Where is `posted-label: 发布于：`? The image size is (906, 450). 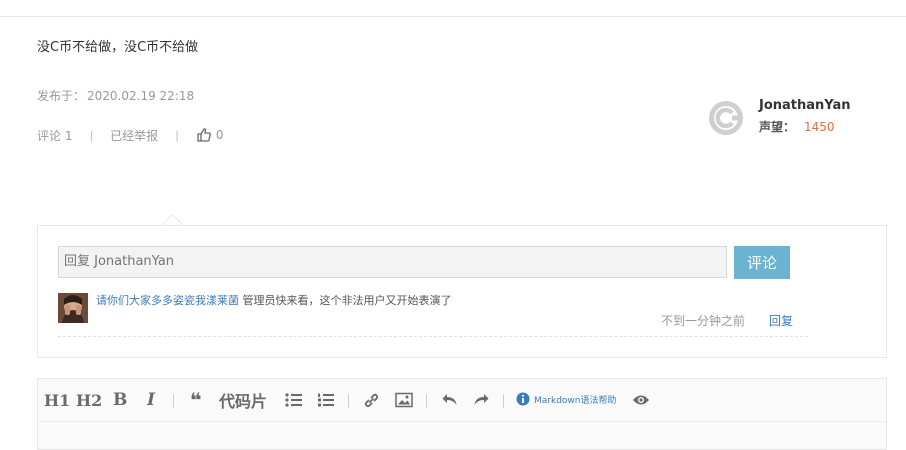 posted-label: 发布于： is located at coordinates (61, 96).